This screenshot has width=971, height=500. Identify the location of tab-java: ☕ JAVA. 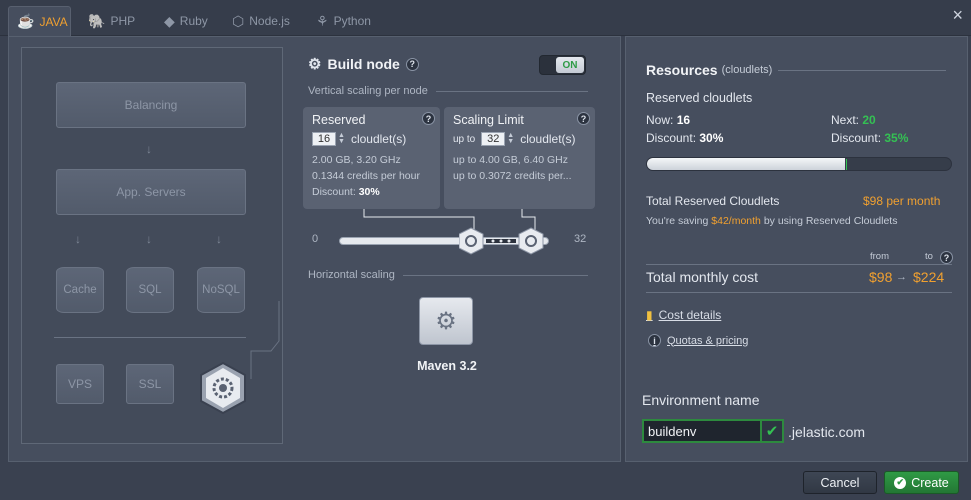
(39, 21).